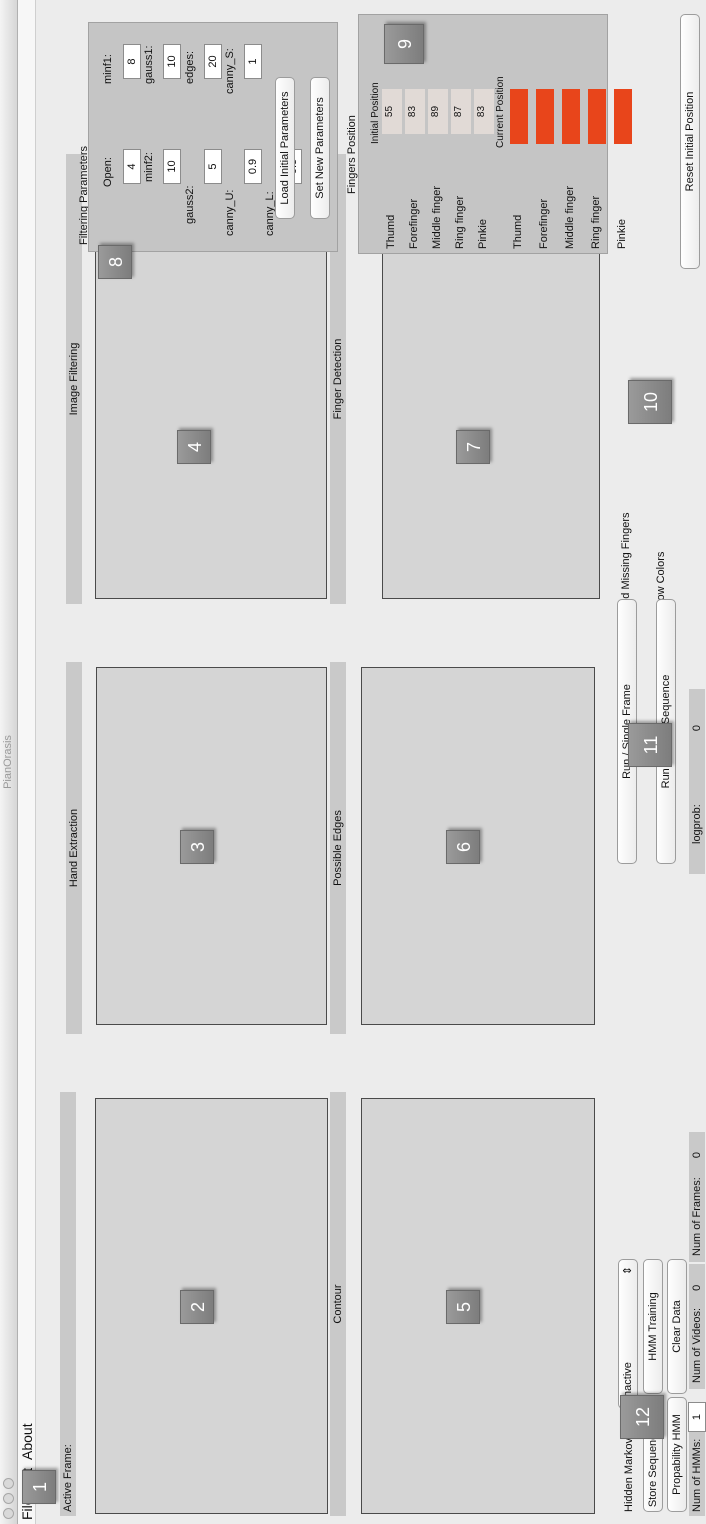  What do you see at coordinates (320, 148) in the screenshot?
I see `set-new-parameters-button: Set New Parameters` at bounding box center [320, 148].